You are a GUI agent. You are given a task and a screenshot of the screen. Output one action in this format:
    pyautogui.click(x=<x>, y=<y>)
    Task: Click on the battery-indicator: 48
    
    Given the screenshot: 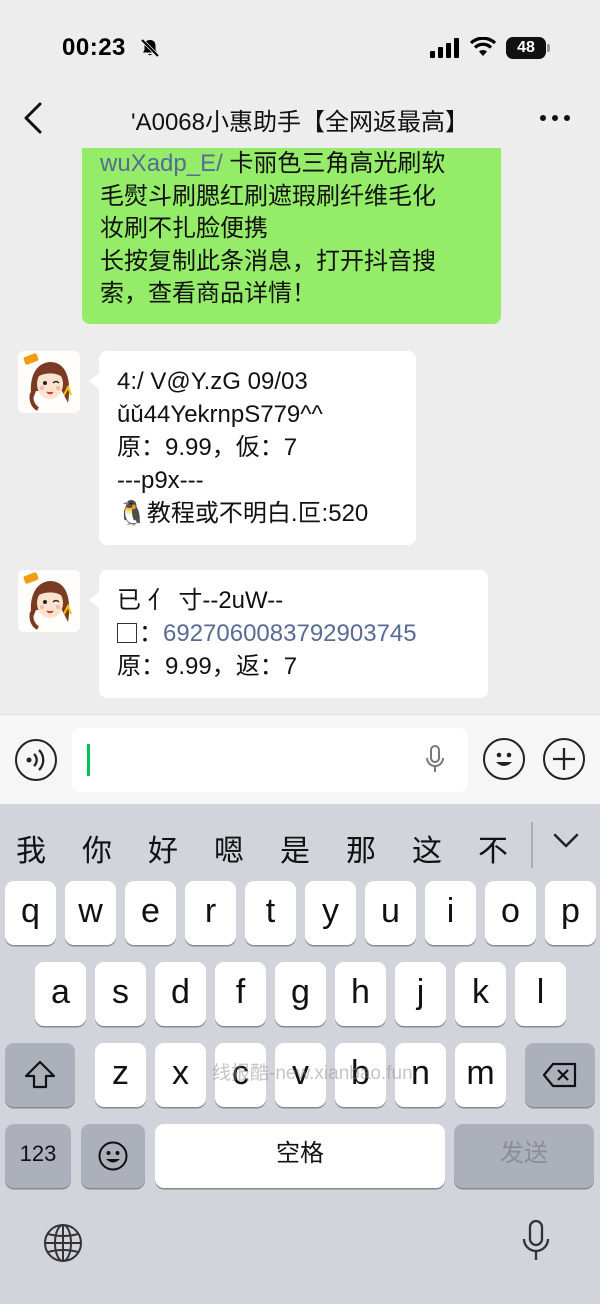 What is the action you would take?
    pyautogui.click(x=526, y=48)
    